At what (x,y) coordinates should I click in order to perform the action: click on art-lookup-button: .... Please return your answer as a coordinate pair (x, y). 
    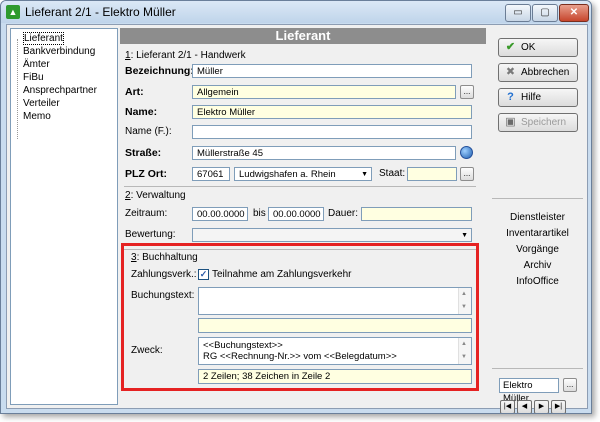
    Looking at the image, I should click on (467, 92).